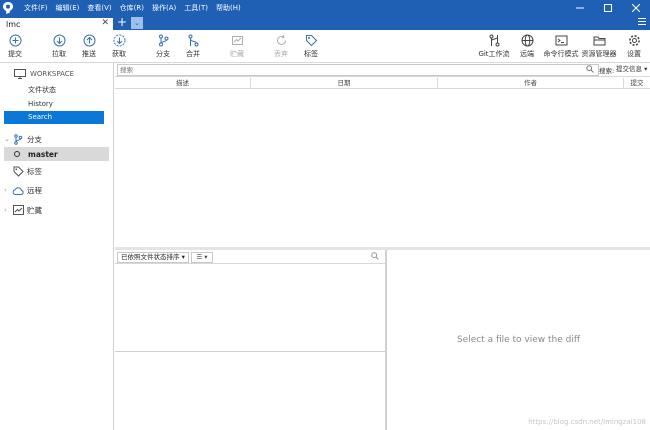 This screenshot has height=430, width=650. Describe the element at coordinates (599, 40) in the screenshot. I see `folder-icon` at that location.